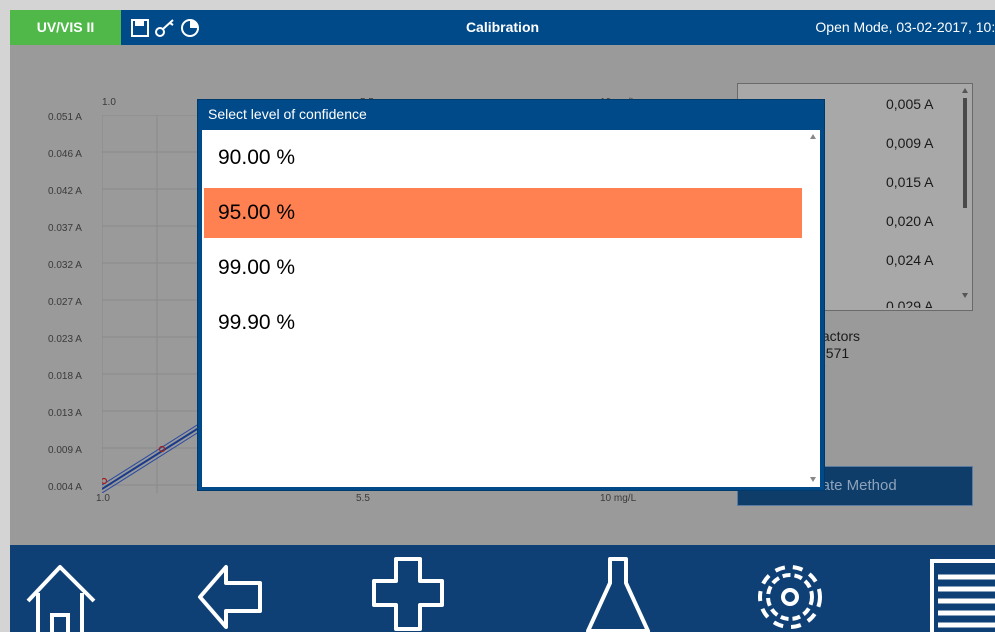  I want to click on back-arrow-icon, so click(232, 592).